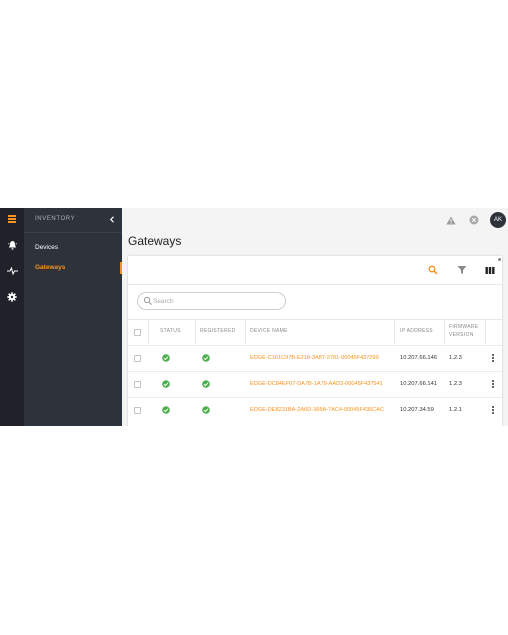 The width and height of the screenshot is (508, 635). What do you see at coordinates (147, 300) in the screenshot?
I see `search-field-icon` at bounding box center [147, 300].